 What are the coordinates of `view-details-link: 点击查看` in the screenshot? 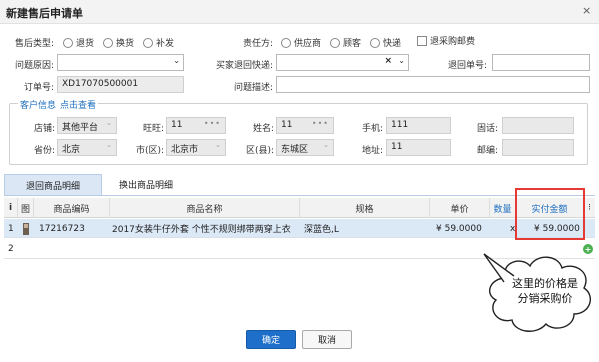 It's located at (78, 106).